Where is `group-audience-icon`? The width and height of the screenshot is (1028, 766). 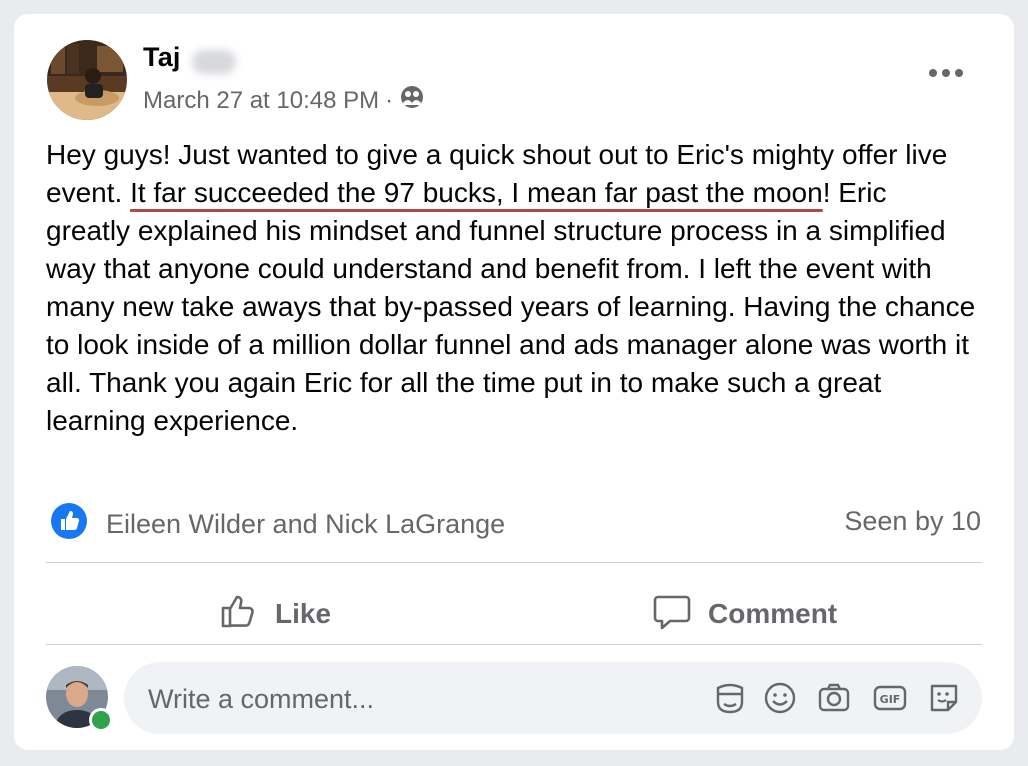
group-audience-icon is located at coordinates (412, 100).